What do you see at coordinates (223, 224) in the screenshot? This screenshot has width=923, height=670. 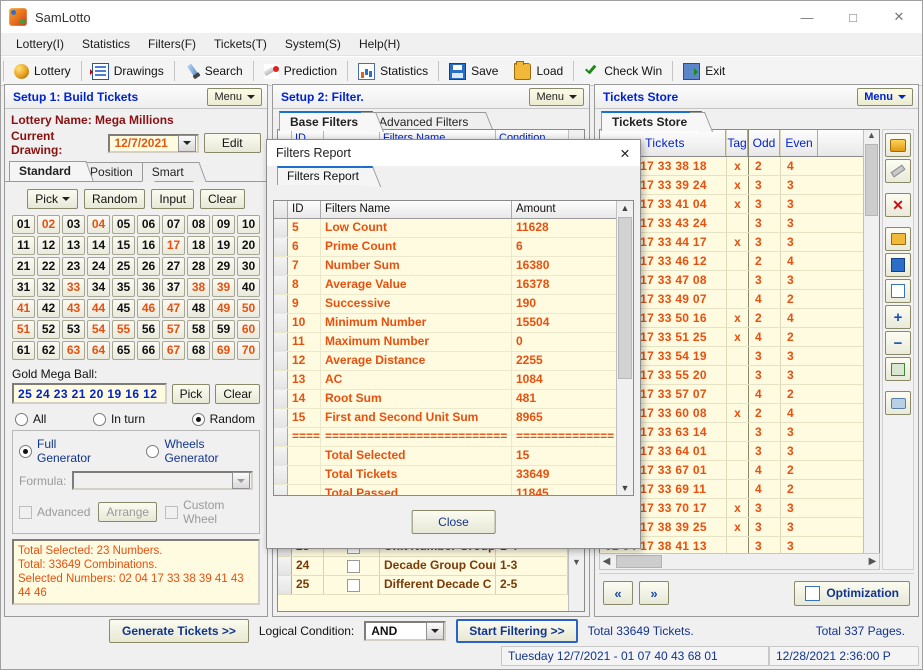 I see `number-cell: 09` at bounding box center [223, 224].